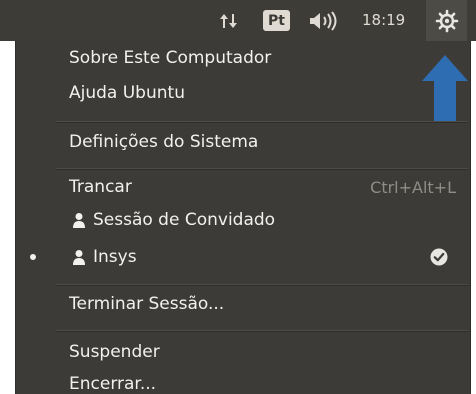 The image size is (476, 394). I want to click on network-arrows-icon, so click(229, 20).